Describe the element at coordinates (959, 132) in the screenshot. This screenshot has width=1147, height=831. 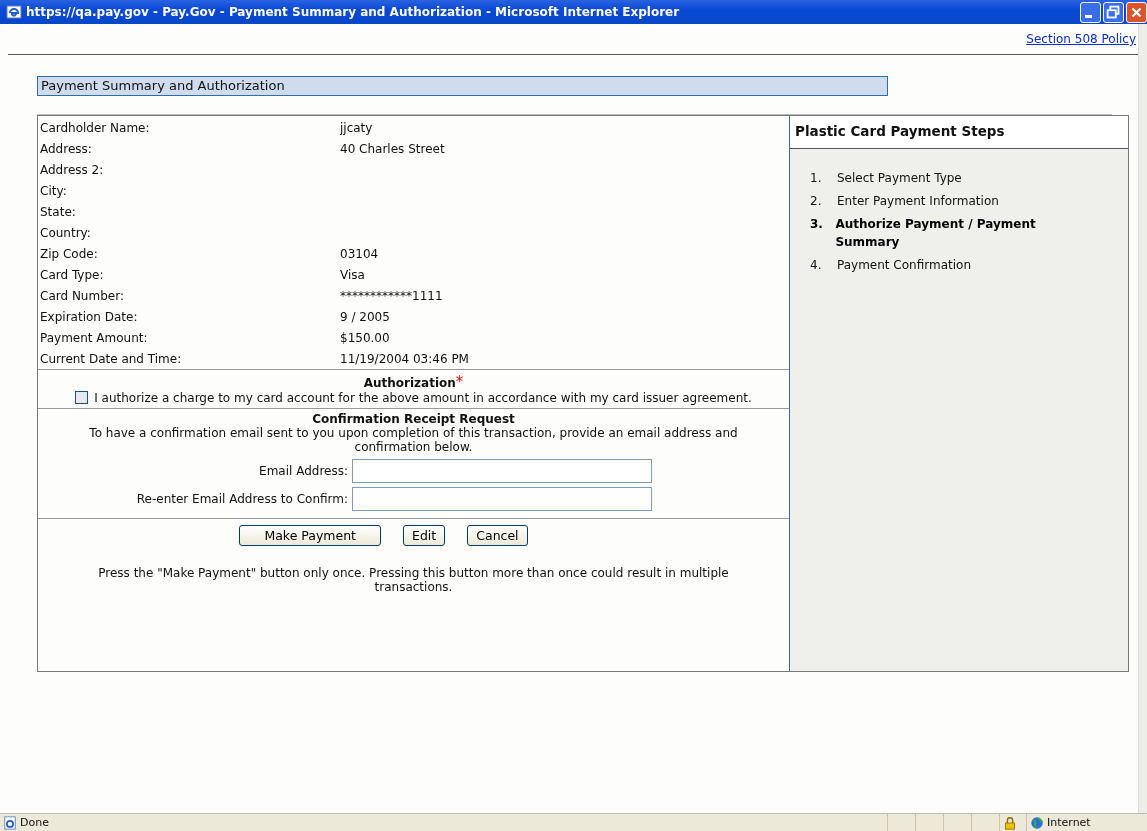
I see `steps-title: Plastic Card Payment Steps` at that location.